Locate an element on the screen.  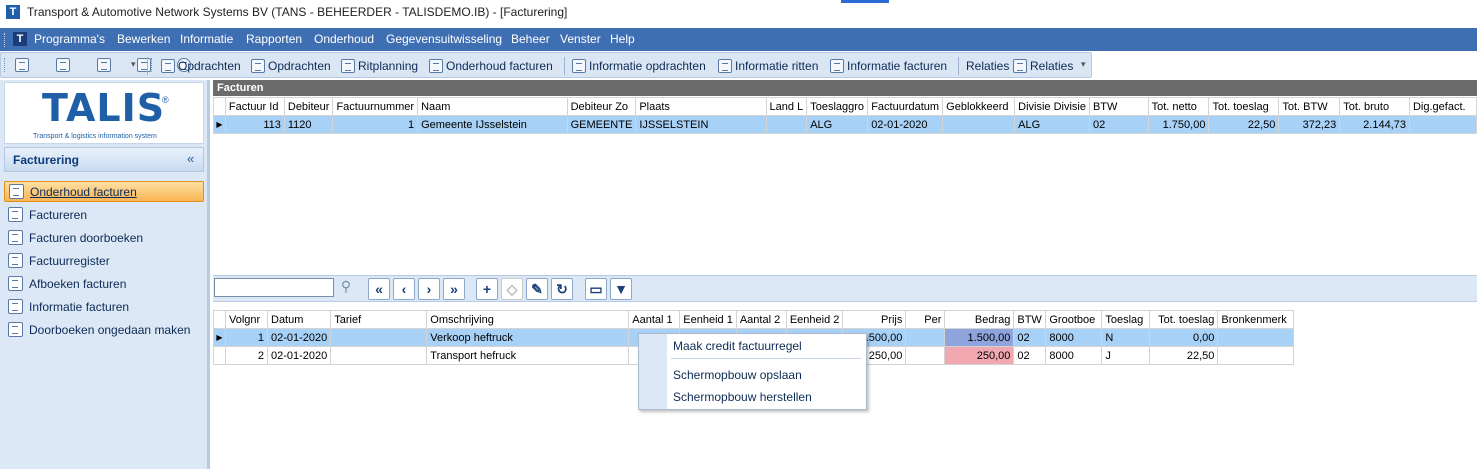
column-header: Omschrijving is located at coordinates (528, 319).